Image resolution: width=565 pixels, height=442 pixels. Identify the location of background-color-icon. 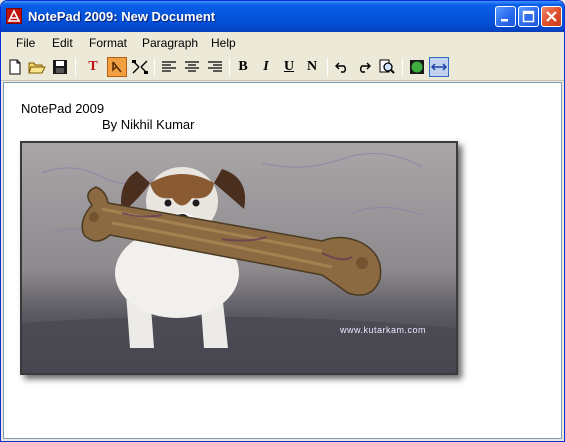
(417, 67).